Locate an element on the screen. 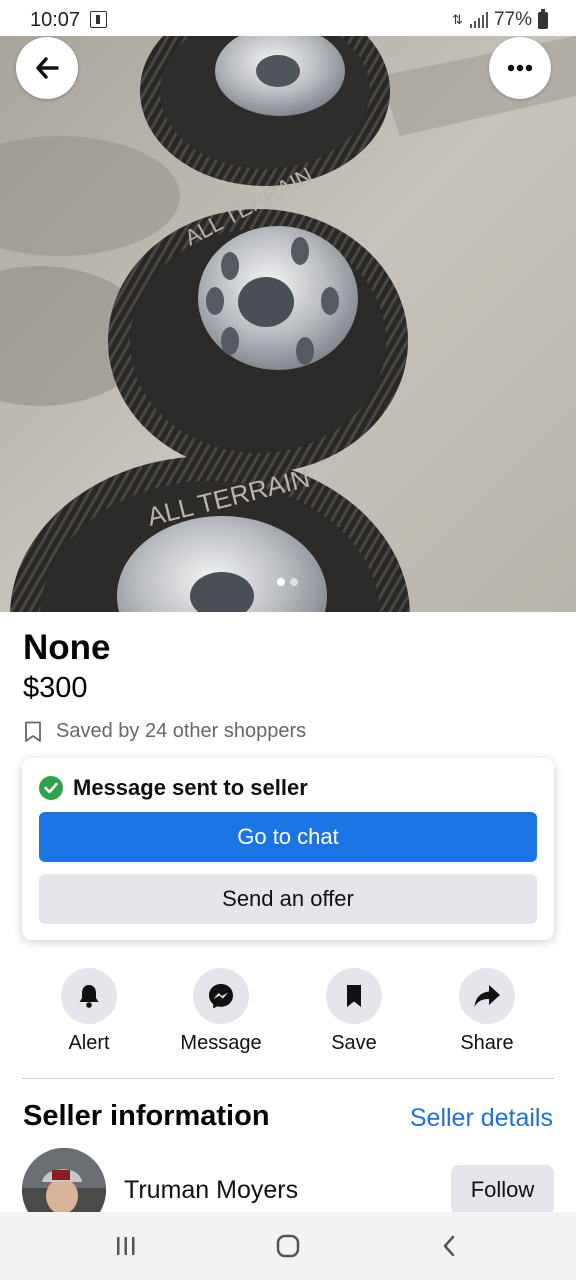  seller-info-heading: Seller information is located at coordinates (146, 1116).